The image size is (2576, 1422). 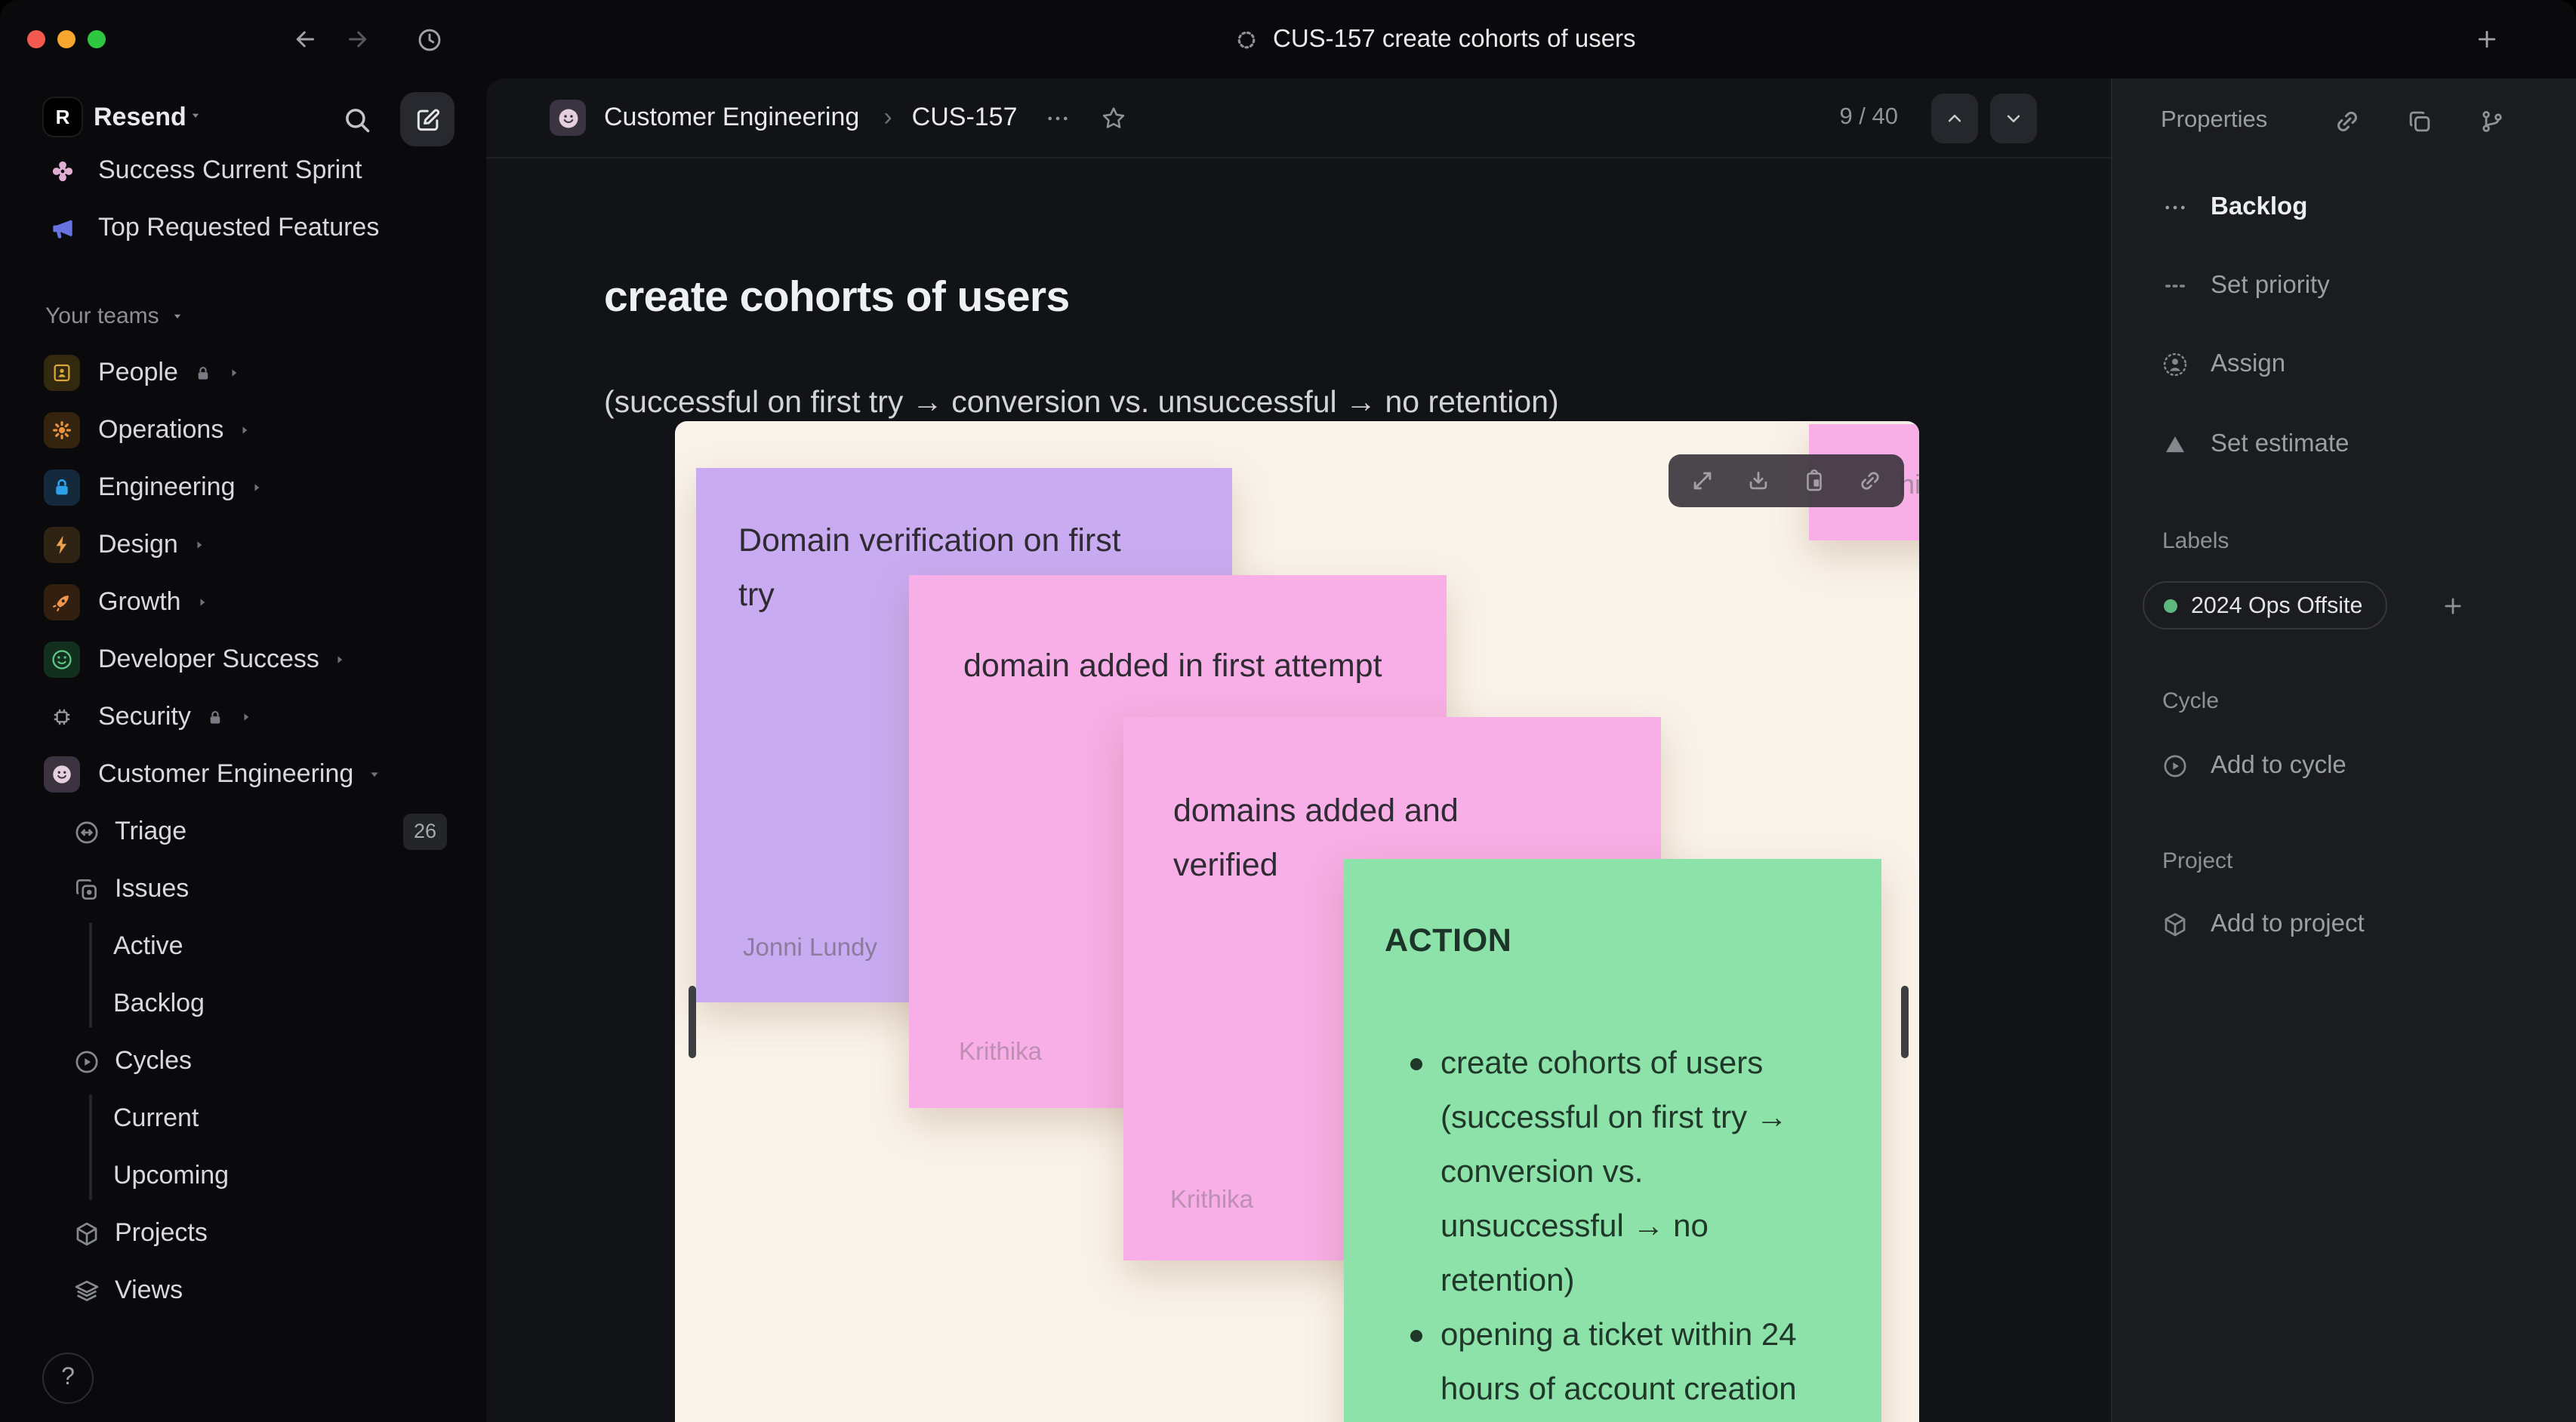 What do you see at coordinates (2175, 766) in the screenshot?
I see `cycle-icon` at bounding box center [2175, 766].